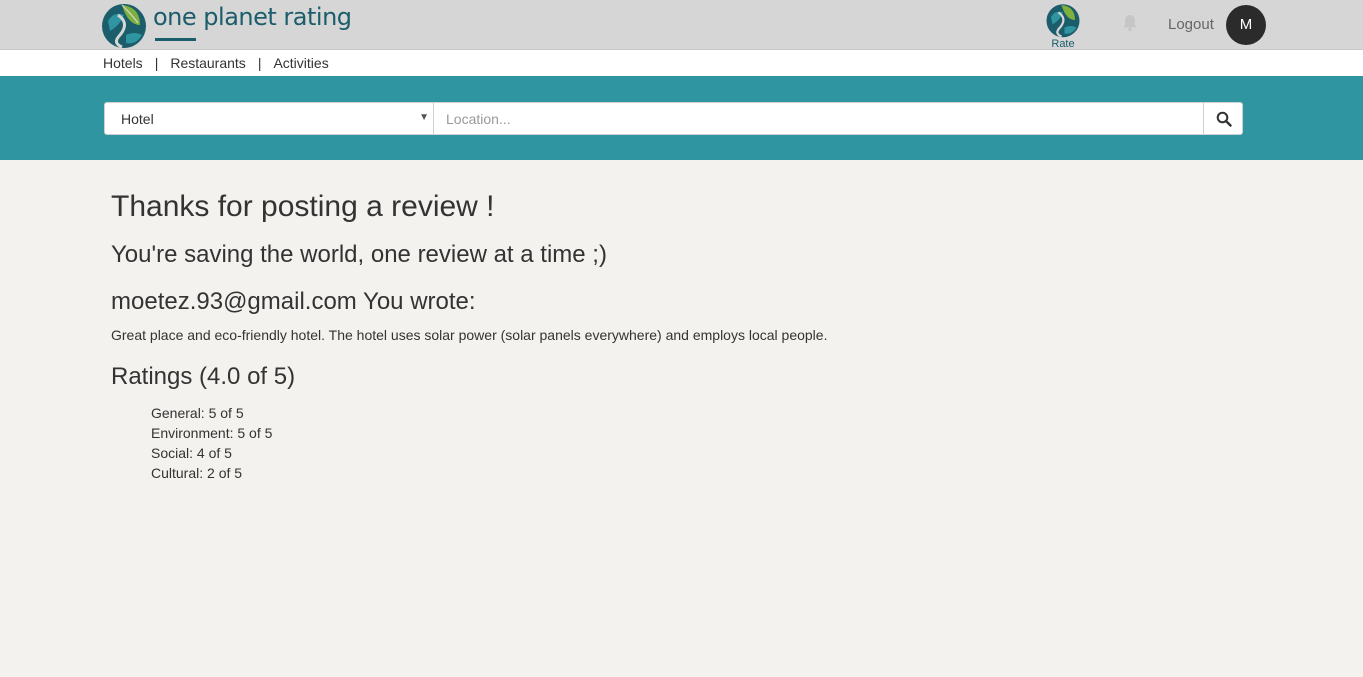 Image resolution: width=1363 pixels, height=677 pixels. Describe the element at coordinates (212, 433) in the screenshot. I see `rating-environment: Environment: 5 of 5` at that location.